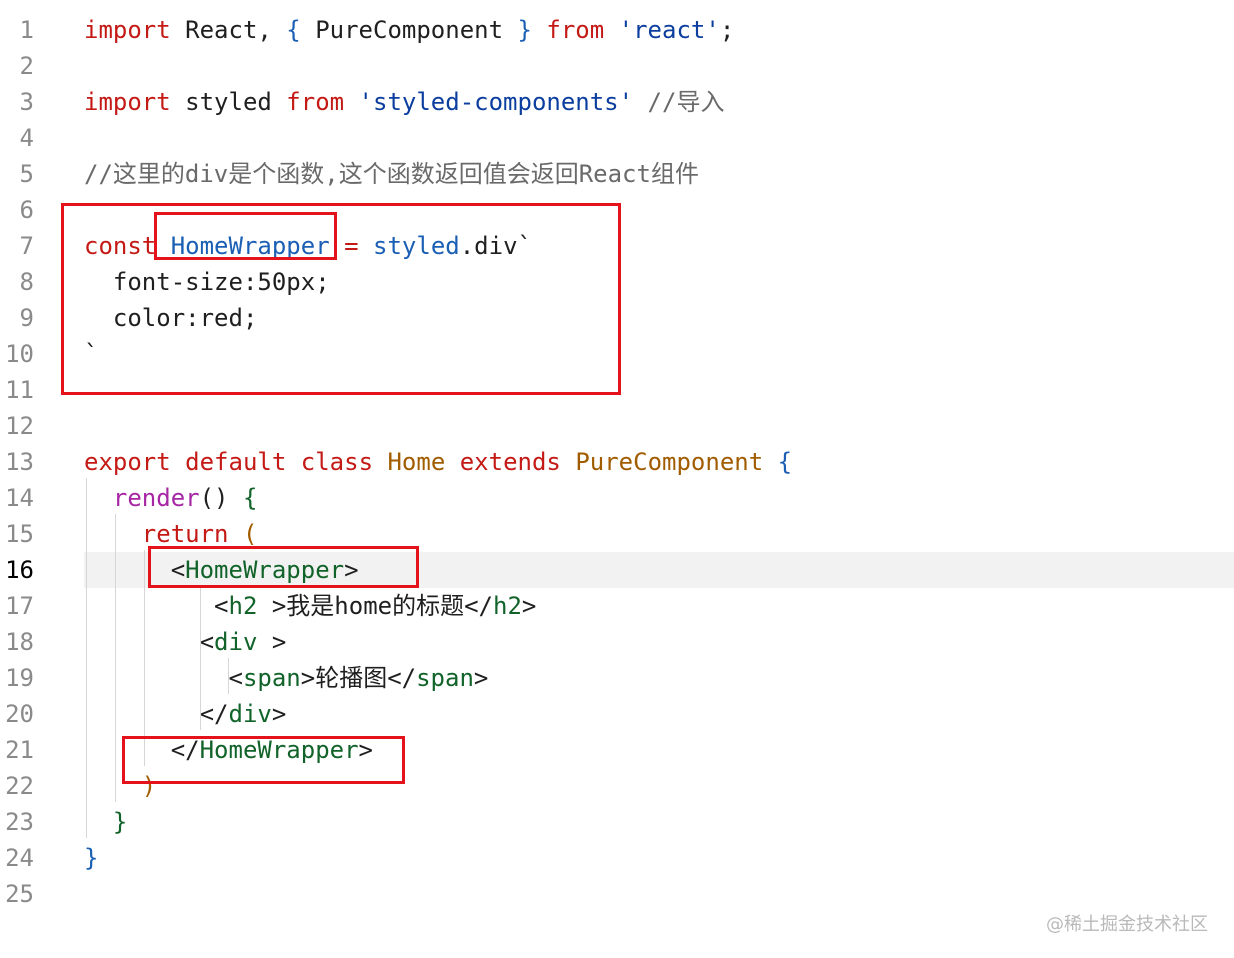  I want to click on line-number: 22, so click(19, 786).